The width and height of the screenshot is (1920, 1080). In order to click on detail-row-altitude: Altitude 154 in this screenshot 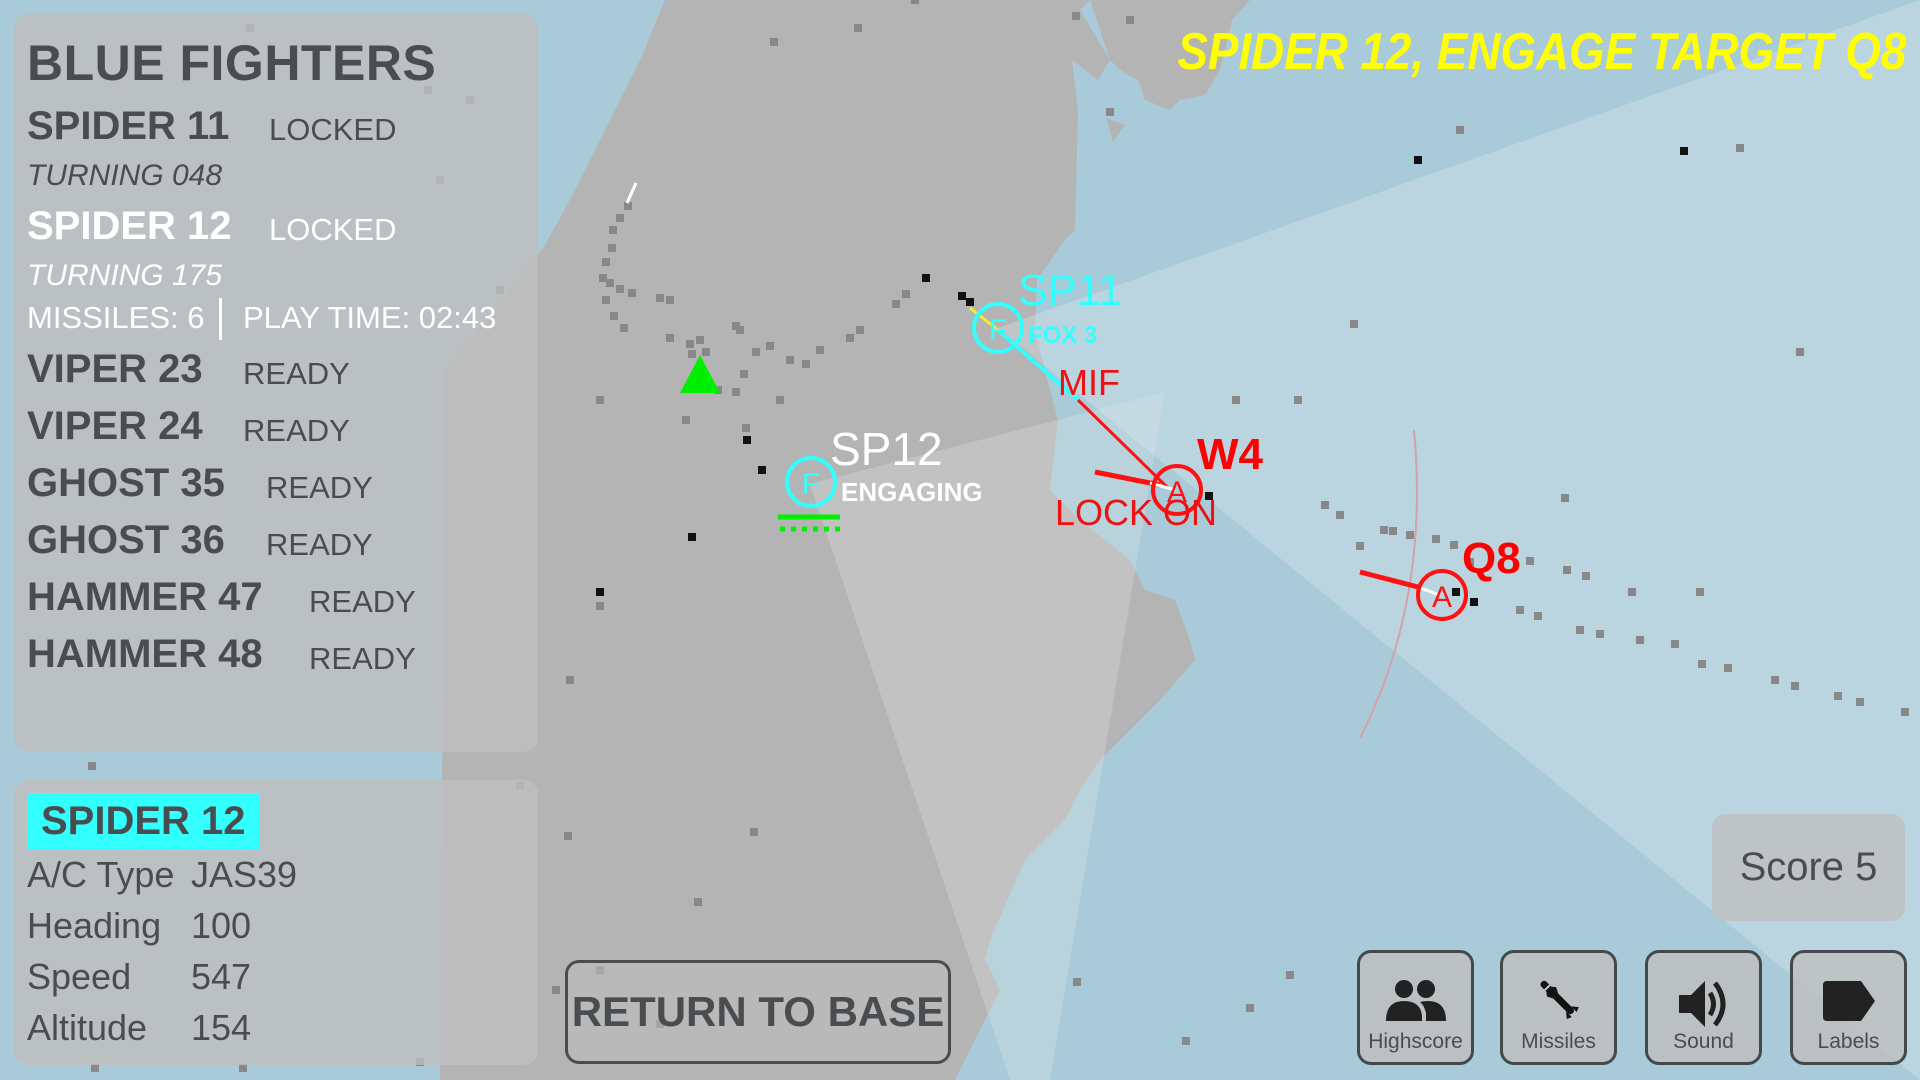, I will do `click(139, 1028)`.